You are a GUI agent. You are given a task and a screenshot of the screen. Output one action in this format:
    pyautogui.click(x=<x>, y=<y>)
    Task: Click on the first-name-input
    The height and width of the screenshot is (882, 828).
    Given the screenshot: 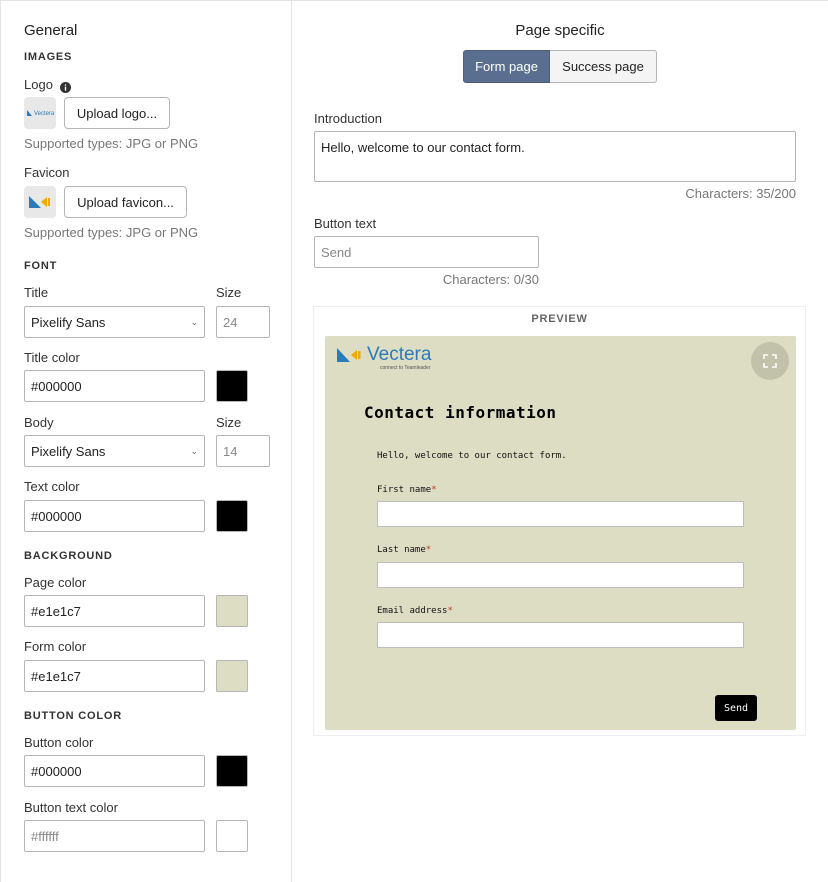 What is the action you would take?
    pyautogui.click(x=560, y=514)
    